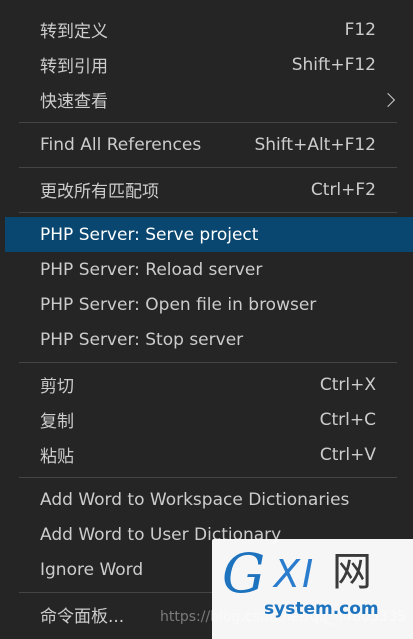  Describe the element at coordinates (321, 609) in the screenshot. I see `logo-domain: system.com` at that location.